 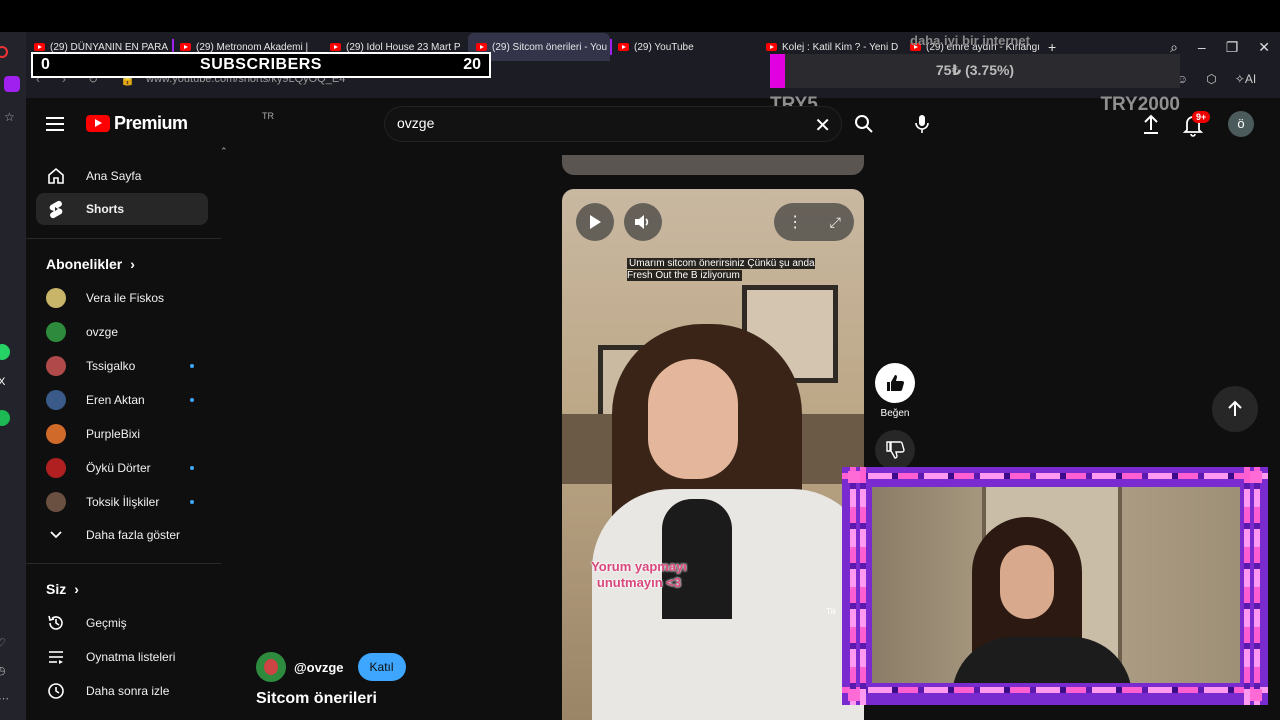 What do you see at coordinates (122, 434) in the screenshot?
I see `sidebar-sub-purplebixi: PurpleBixi` at bounding box center [122, 434].